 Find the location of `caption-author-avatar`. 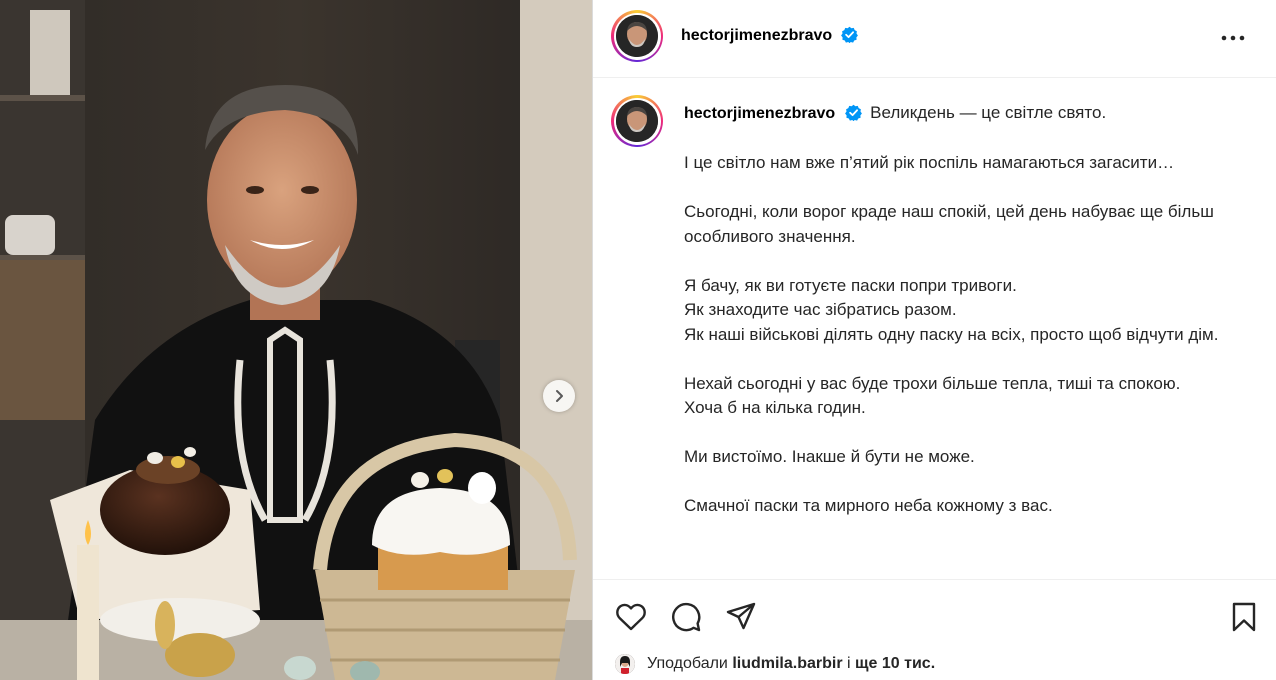

caption-author-avatar is located at coordinates (637, 121).